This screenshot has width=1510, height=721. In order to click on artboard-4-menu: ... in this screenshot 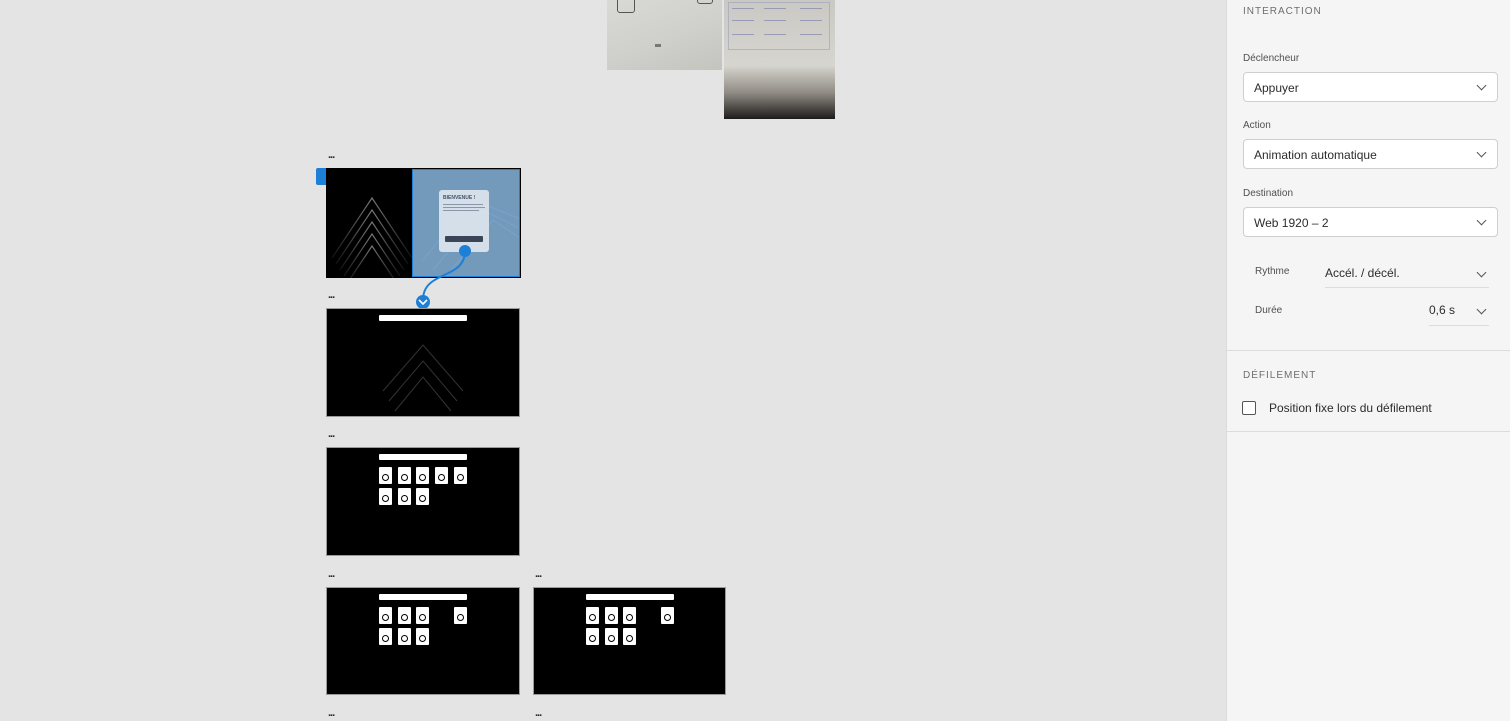, I will do `click(331, 574)`.